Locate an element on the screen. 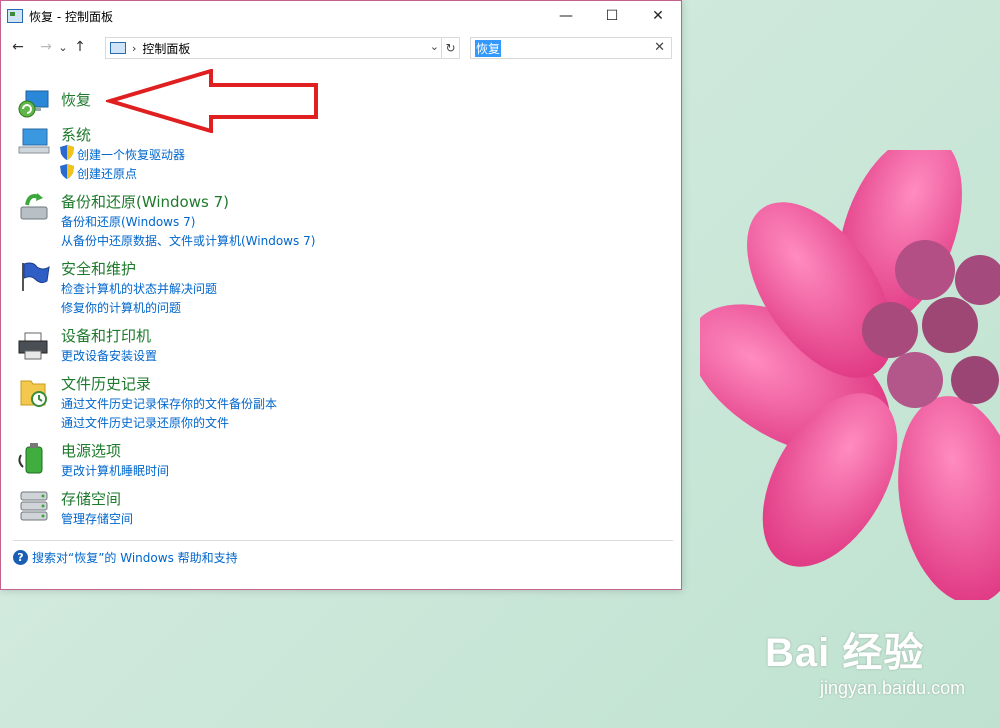  help-link: ? 搜索对“恢复”的 Windows 帮助和支持 is located at coordinates (125, 557).